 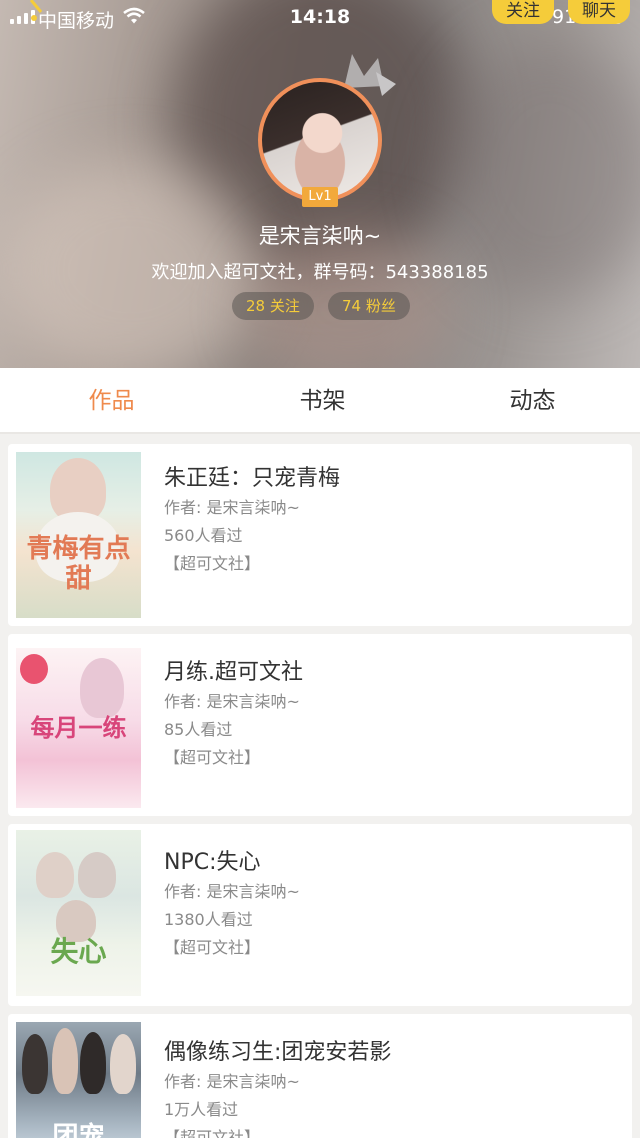 I want to click on book-cover: 失心, so click(x=78, y=913).